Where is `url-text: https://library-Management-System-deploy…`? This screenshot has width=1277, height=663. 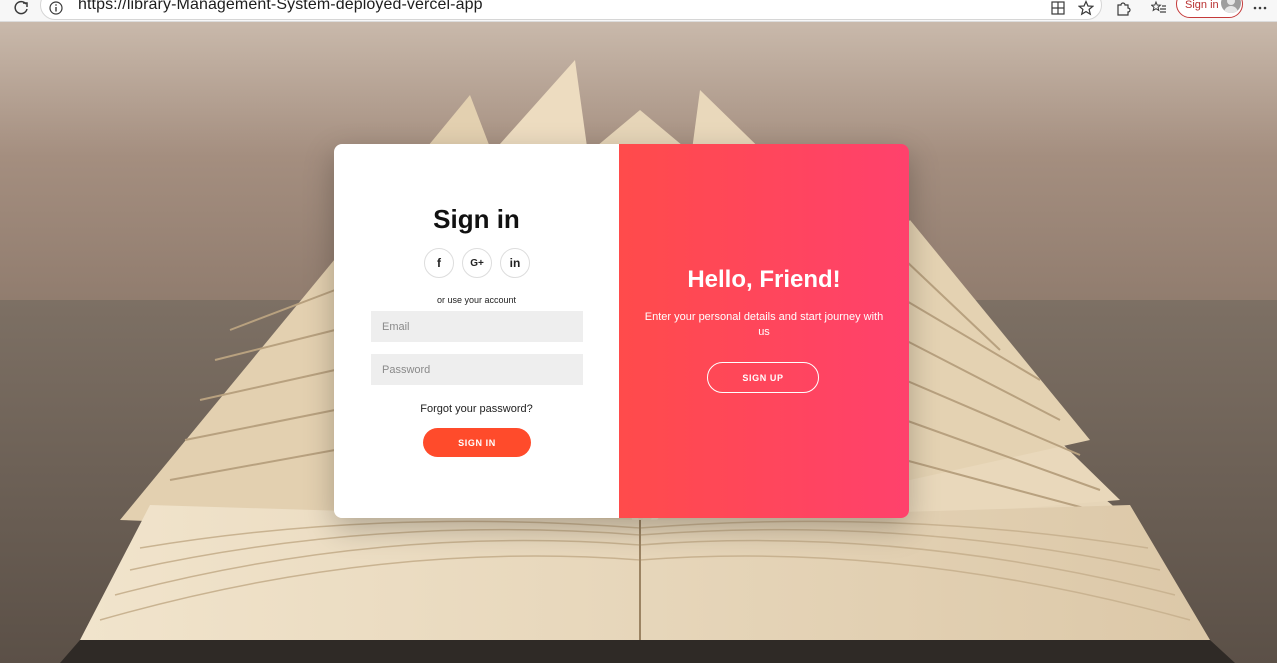
url-text: https://library-Management-System-deploy… is located at coordinates (280, 7).